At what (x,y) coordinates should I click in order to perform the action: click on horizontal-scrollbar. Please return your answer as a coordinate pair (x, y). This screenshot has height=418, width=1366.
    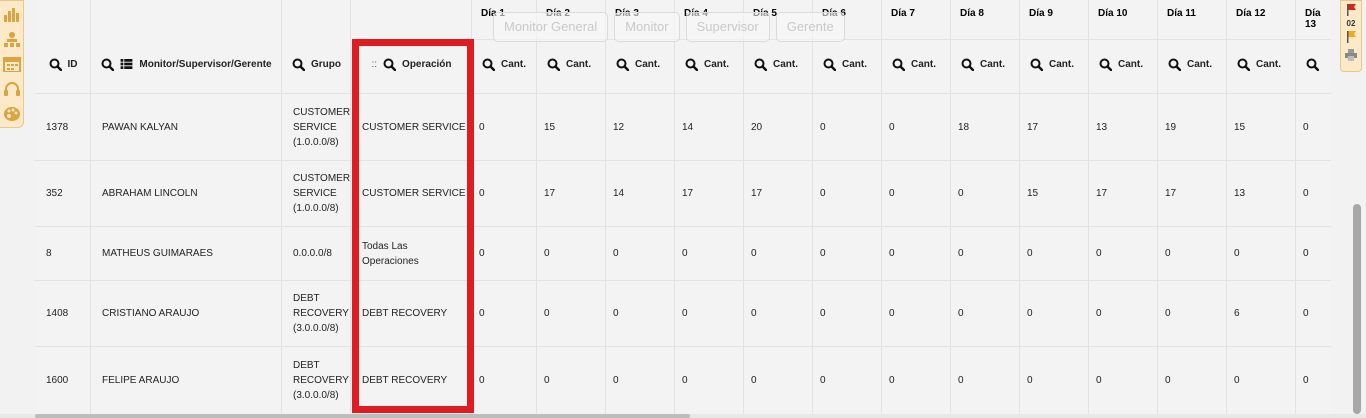
    Looking at the image, I should click on (362, 416).